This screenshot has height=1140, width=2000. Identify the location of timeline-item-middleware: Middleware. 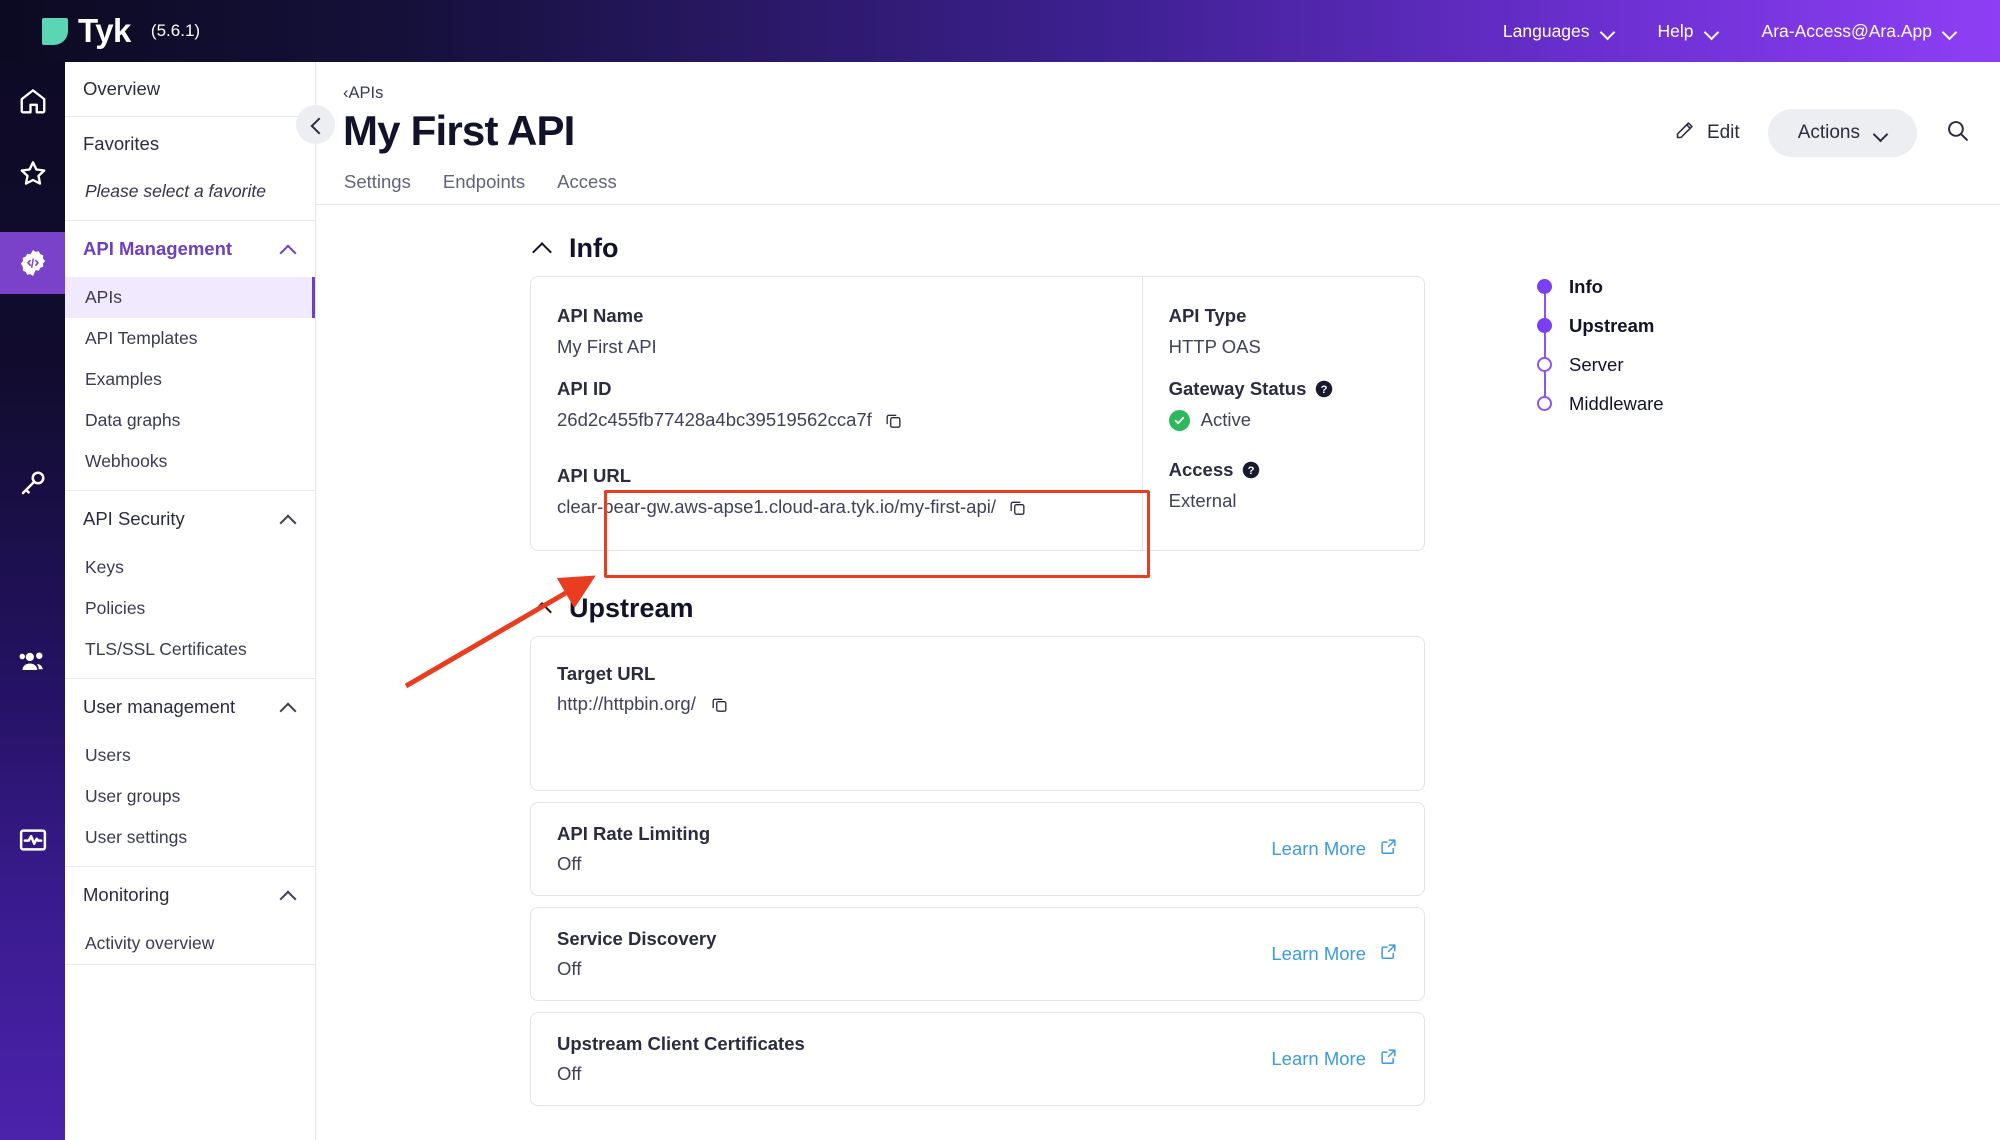
(1651, 403).